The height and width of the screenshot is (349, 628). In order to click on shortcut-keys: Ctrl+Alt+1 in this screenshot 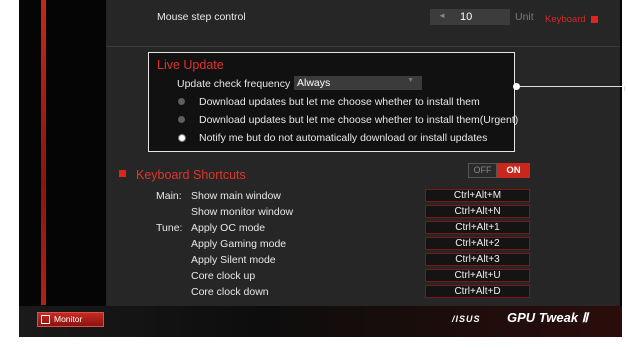, I will do `click(477, 227)`.